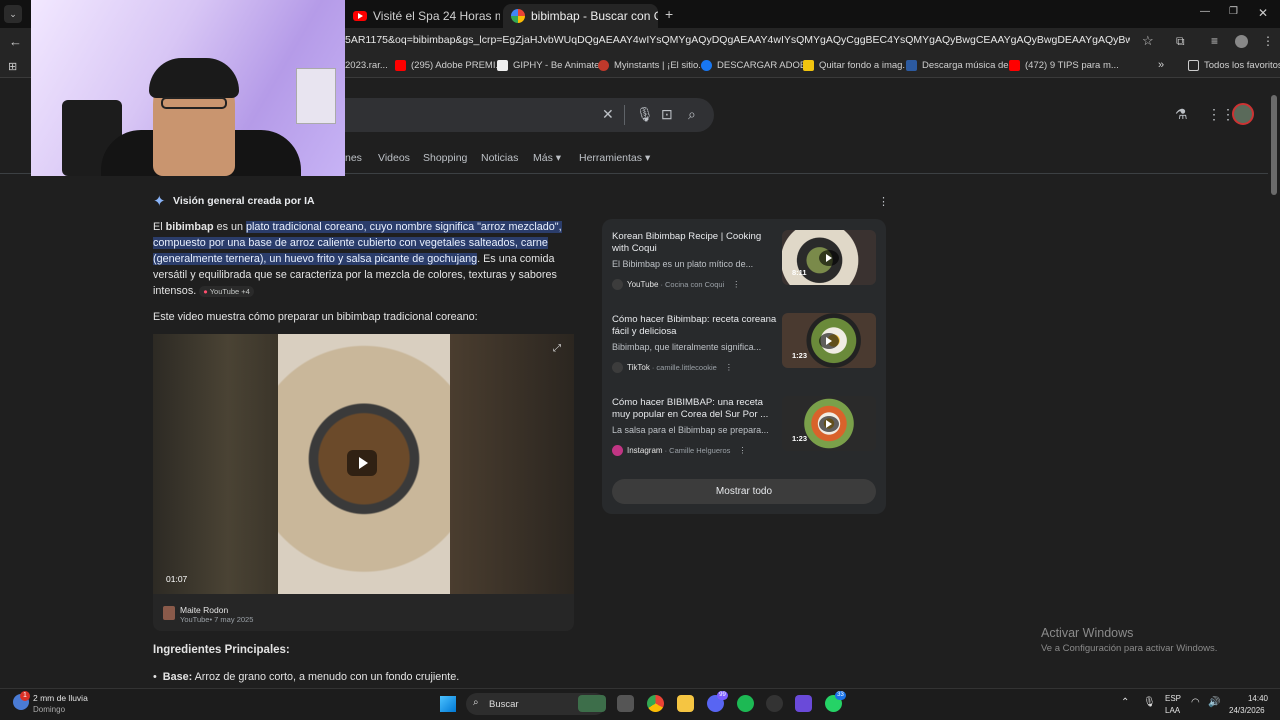  I want to click on video-author: Maite Rodon, so click(204, 610).